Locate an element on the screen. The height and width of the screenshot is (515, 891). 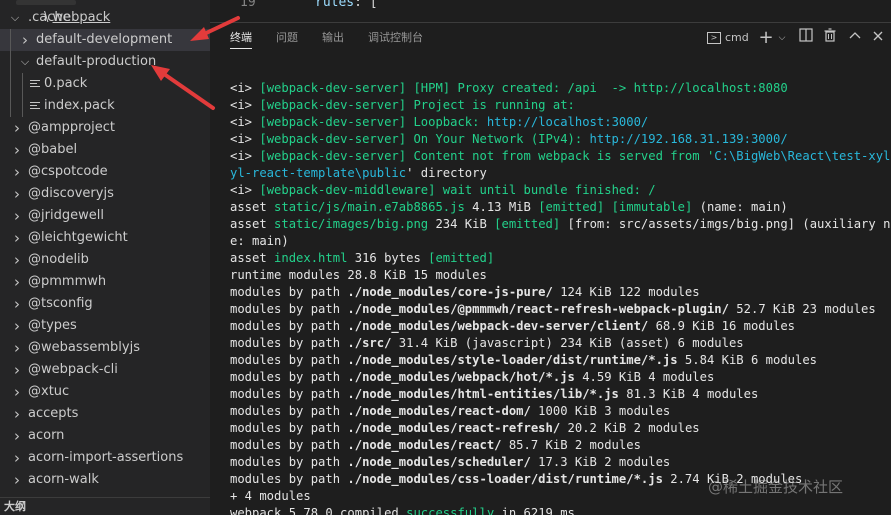
terminal-segment: 234 KiB is located at coordinates (461, 224).